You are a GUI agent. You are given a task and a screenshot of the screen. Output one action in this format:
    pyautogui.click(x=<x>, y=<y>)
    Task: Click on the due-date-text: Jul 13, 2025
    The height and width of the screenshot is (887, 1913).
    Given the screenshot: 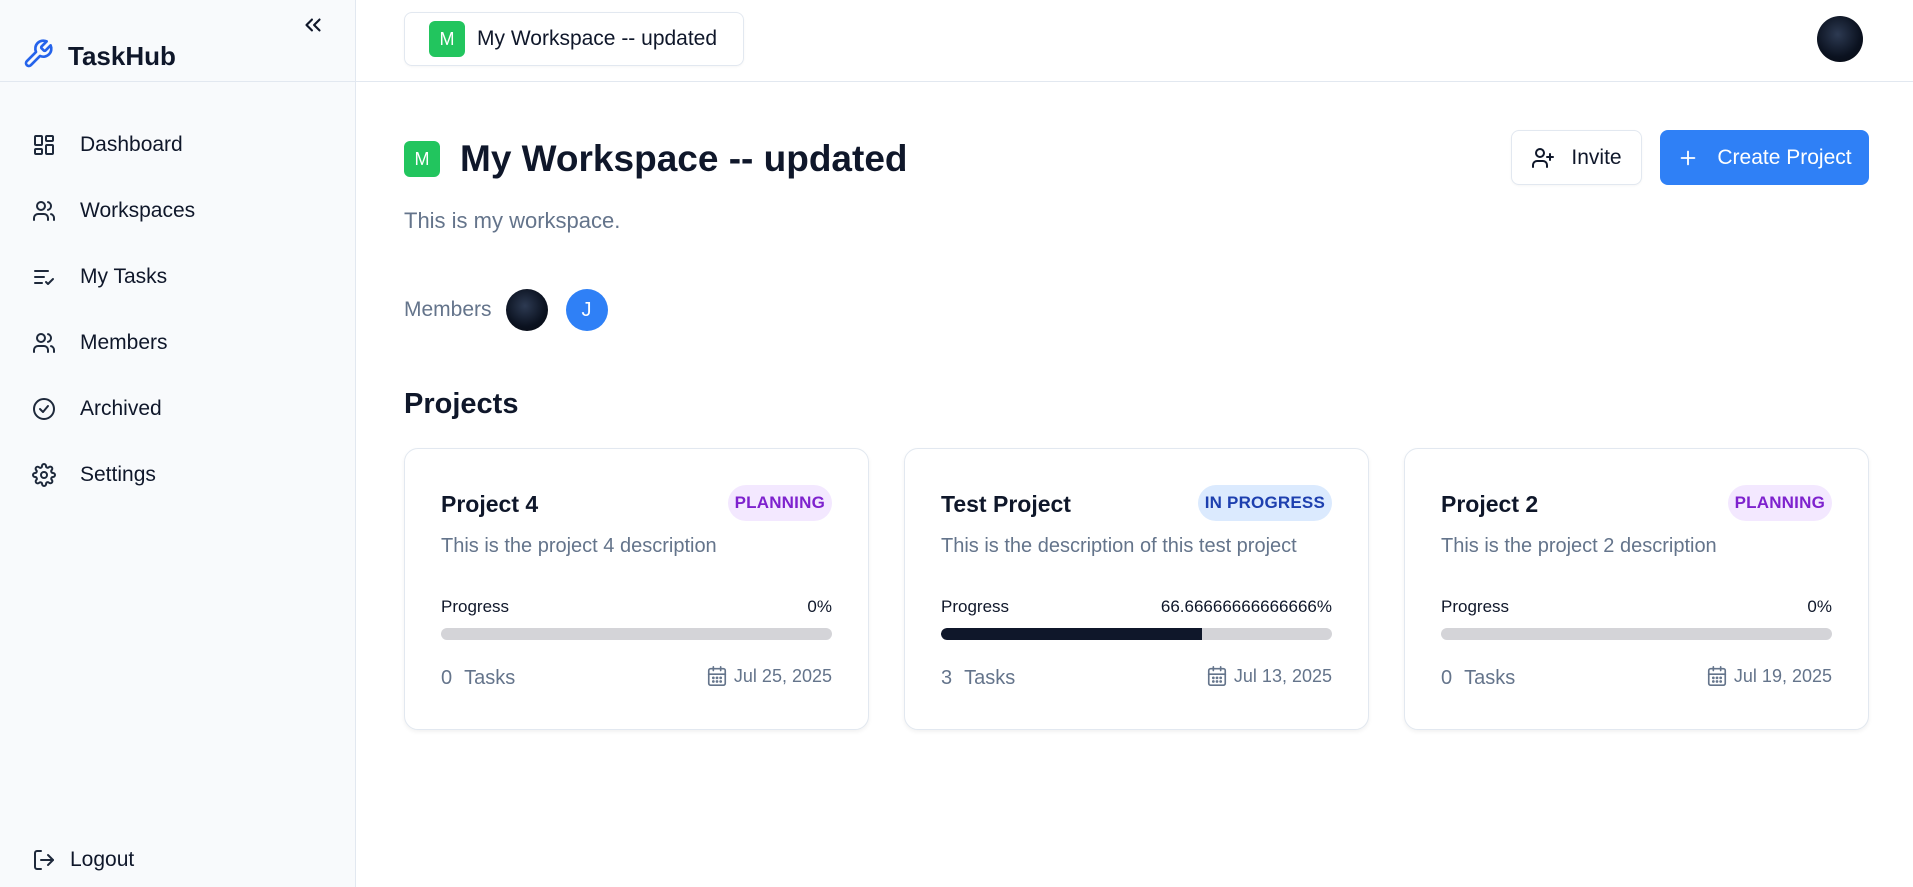 What is the action you would take?
    pyautogui.click(x=1282, y=675)
    